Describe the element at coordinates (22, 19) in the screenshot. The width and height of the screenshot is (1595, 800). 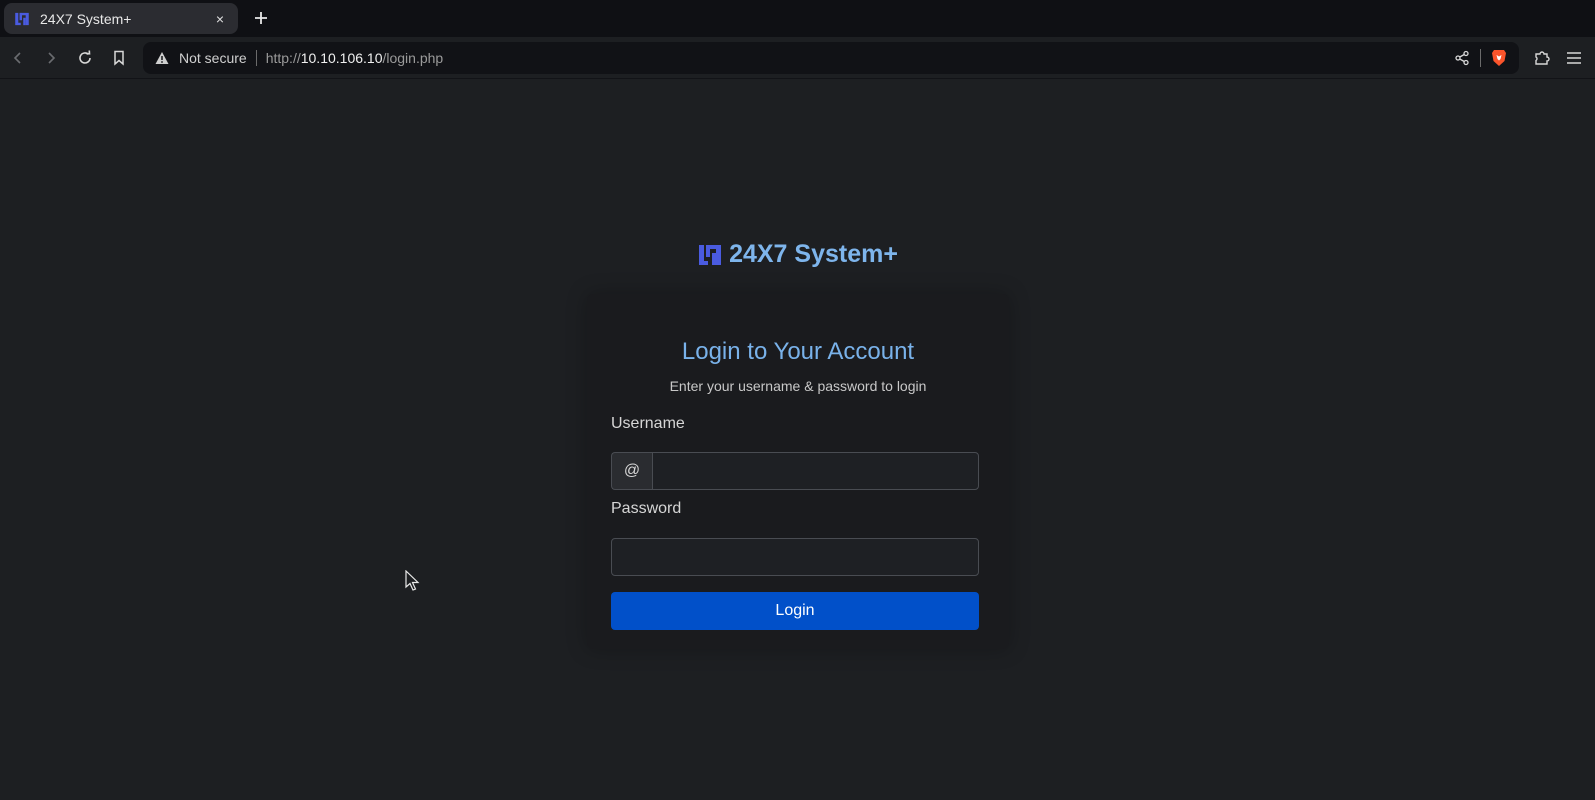
I see `site-logo-icon` at that location.